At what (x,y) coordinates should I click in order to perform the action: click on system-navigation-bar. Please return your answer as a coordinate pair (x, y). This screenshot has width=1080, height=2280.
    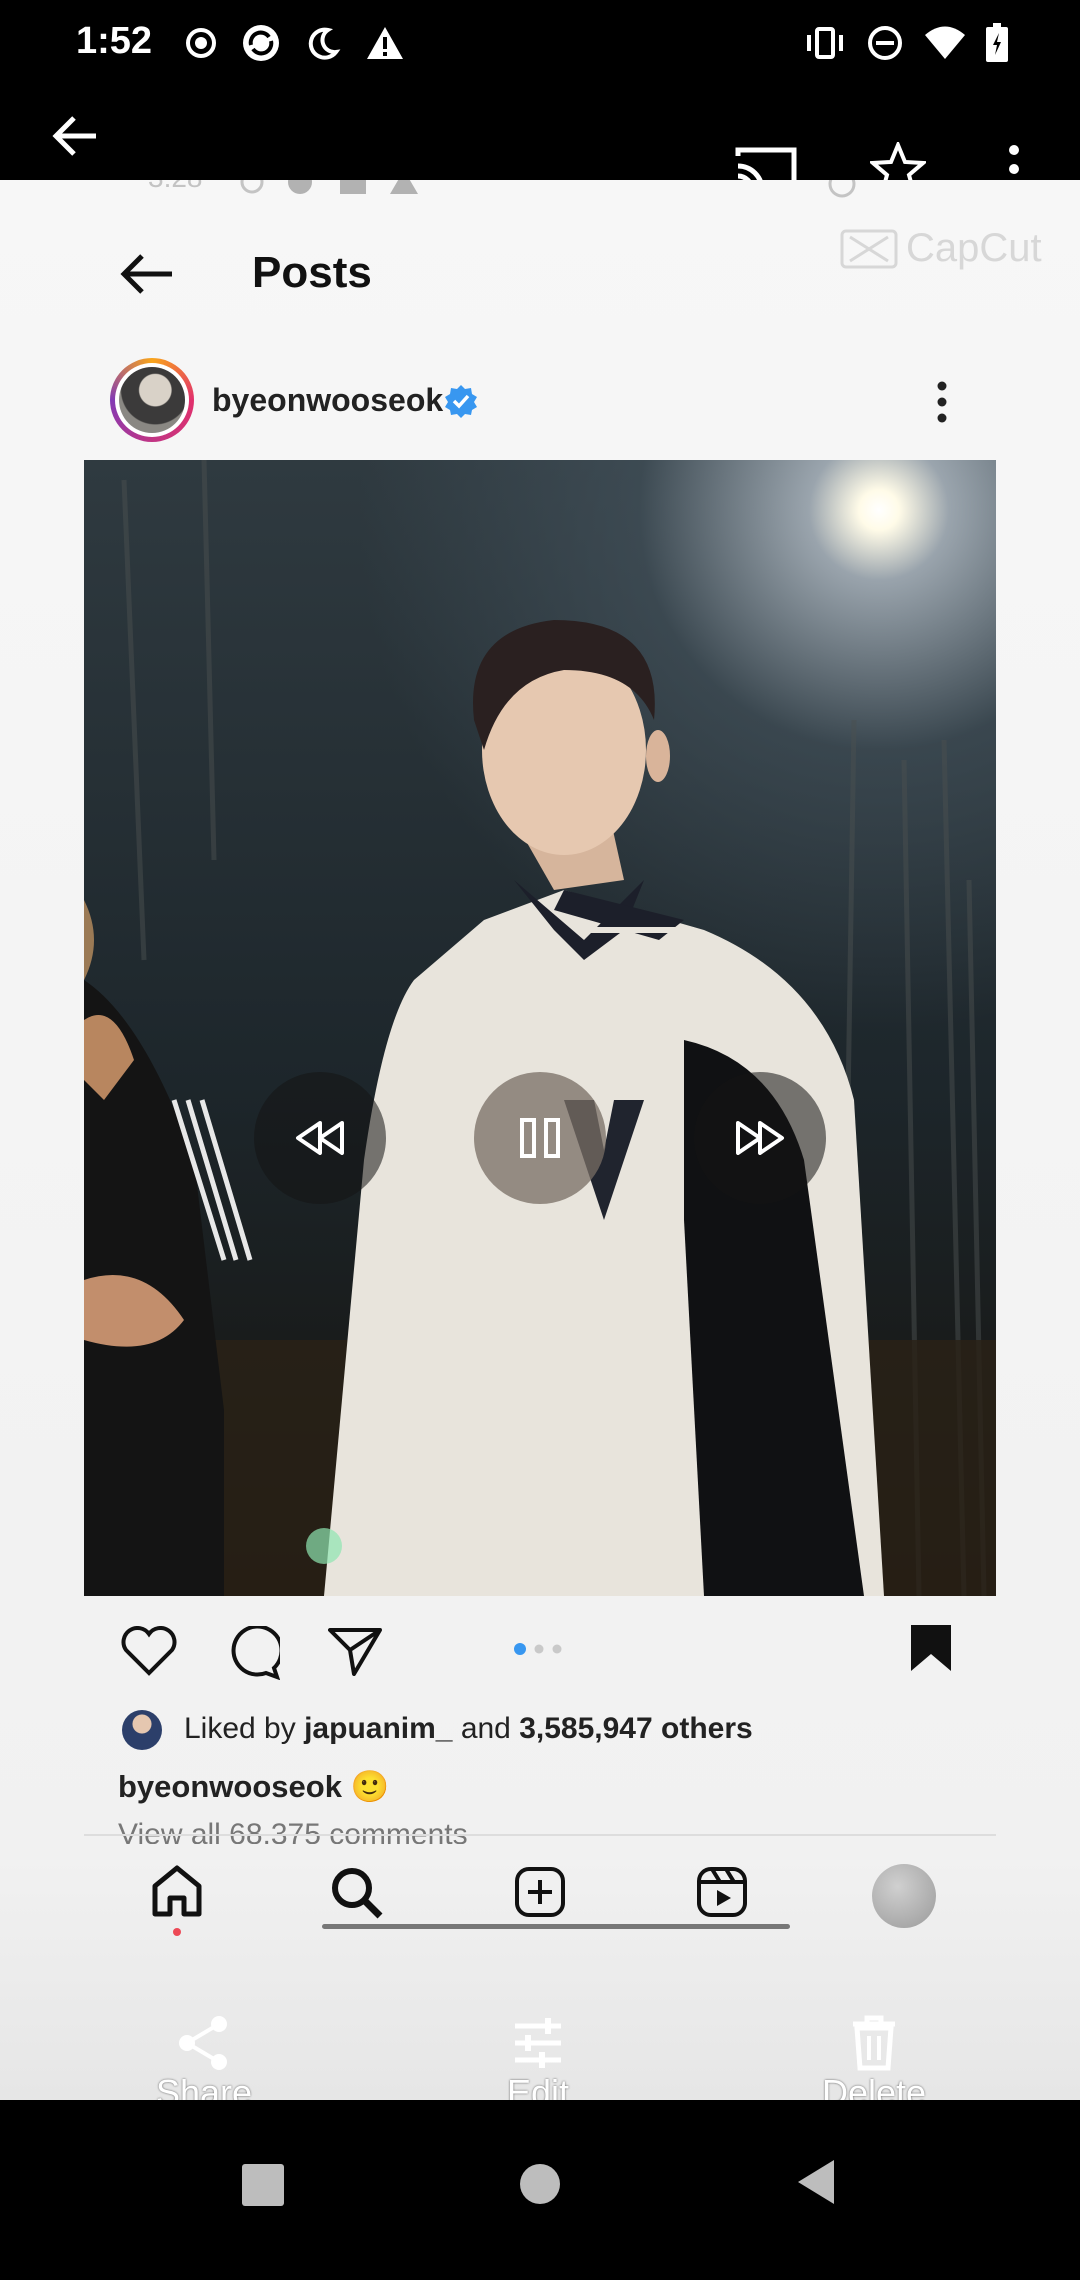
    Looking at the image, I should click on (540, 2190).